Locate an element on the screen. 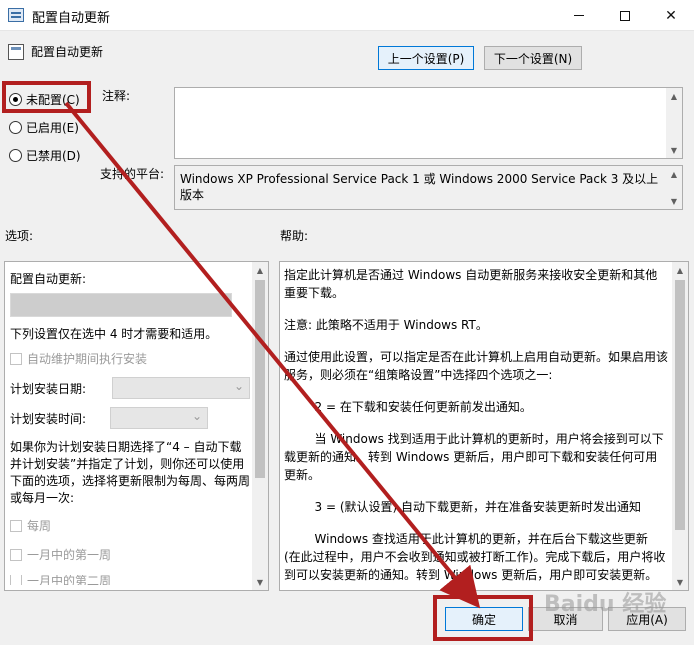 The height and width of the screenshot is (645, 694). help-paragraph: 注意: 此策略不适用于 Windows RT。 is located at coordinates (386, 325).